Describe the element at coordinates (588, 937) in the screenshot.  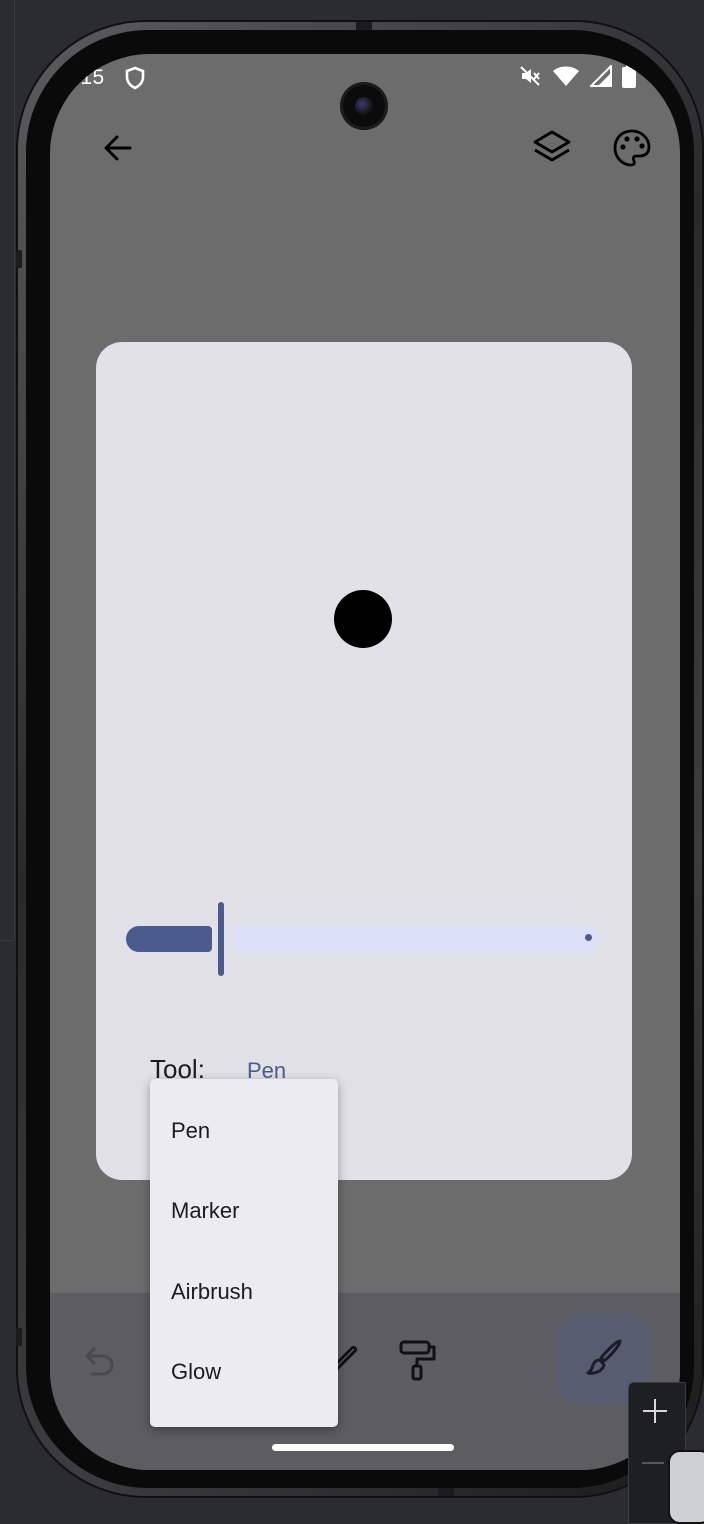
I see `slider-stop-indicator` at that location.